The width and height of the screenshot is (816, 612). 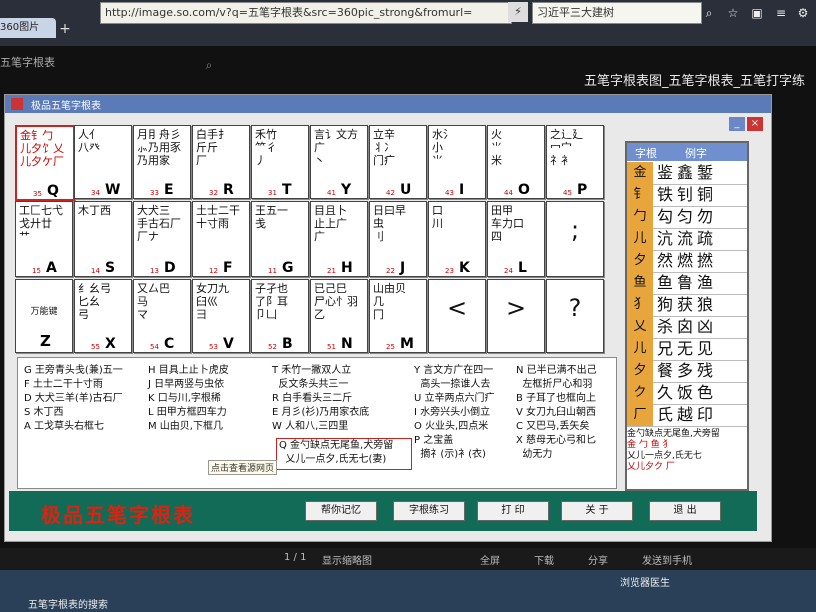 What do you see at coordinates (103, 239) in the screenshot?
I see `key-s: 木丁西 14 S` at bounding box center [103, 239].